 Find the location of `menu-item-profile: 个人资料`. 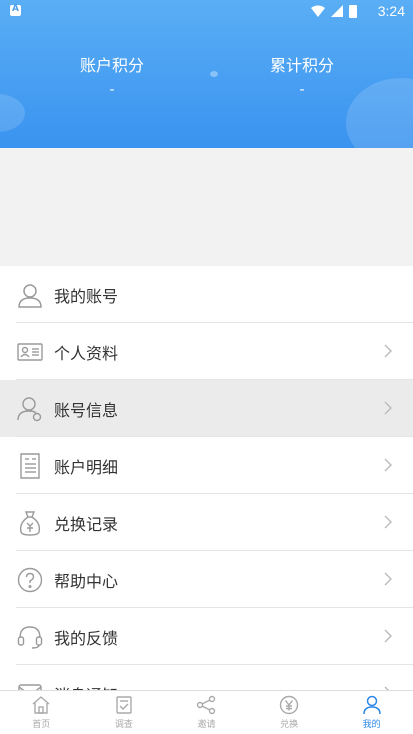

menu-item-profile: 个人资料 is located at coordinates (206, 351).